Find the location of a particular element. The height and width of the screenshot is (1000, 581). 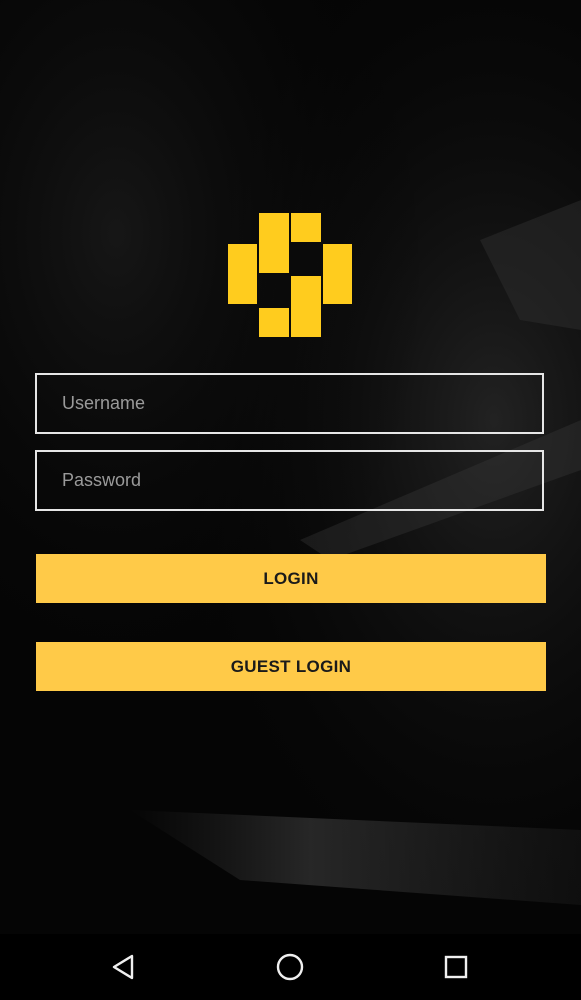

login-button: LOGIN is located at coordinates (291, 578).